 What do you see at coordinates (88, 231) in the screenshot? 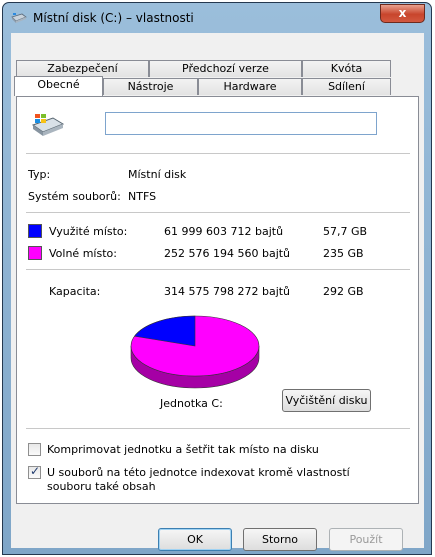
I see `used-space-label: Využité místo:` at bounding box center [88, 231].